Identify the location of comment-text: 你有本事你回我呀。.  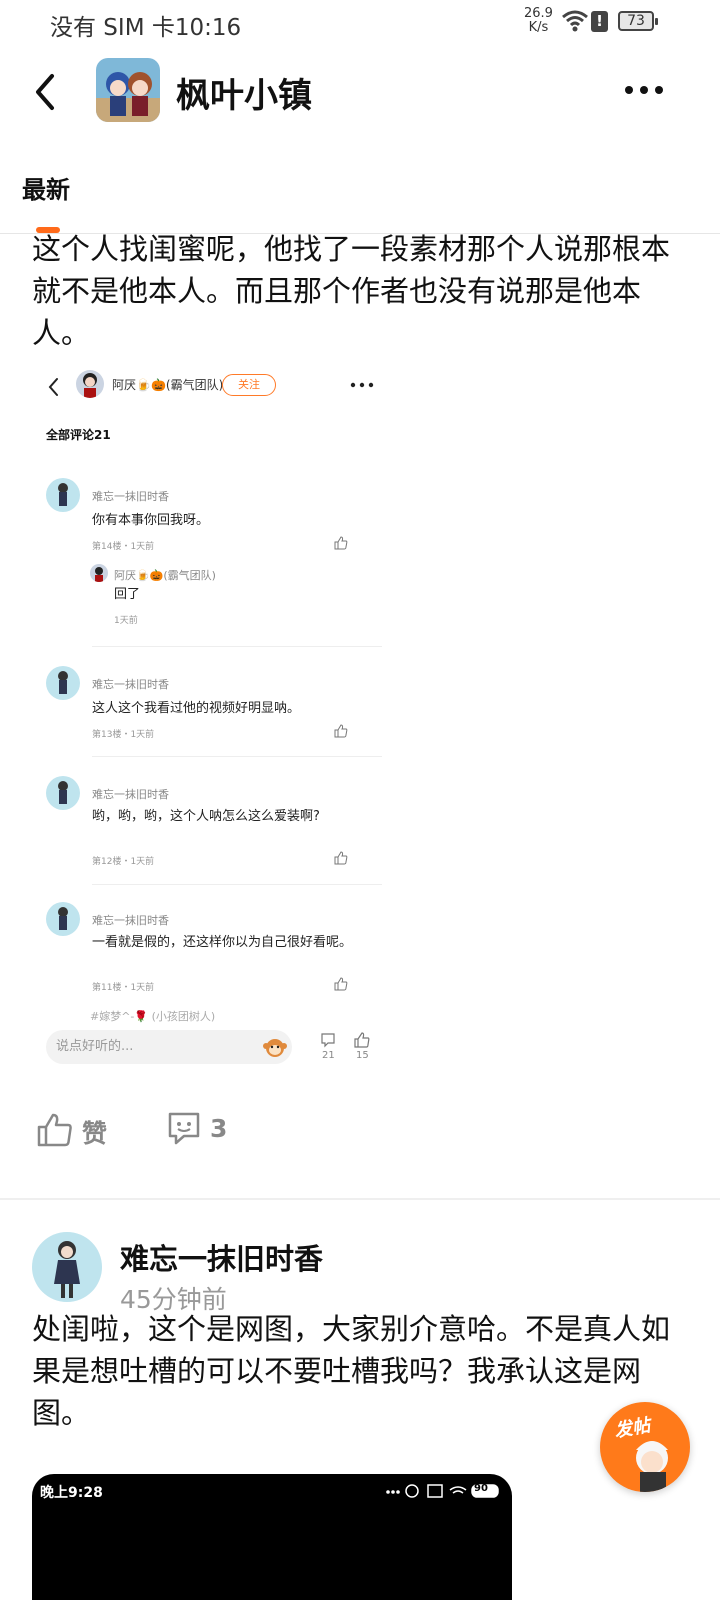
(151, 520).